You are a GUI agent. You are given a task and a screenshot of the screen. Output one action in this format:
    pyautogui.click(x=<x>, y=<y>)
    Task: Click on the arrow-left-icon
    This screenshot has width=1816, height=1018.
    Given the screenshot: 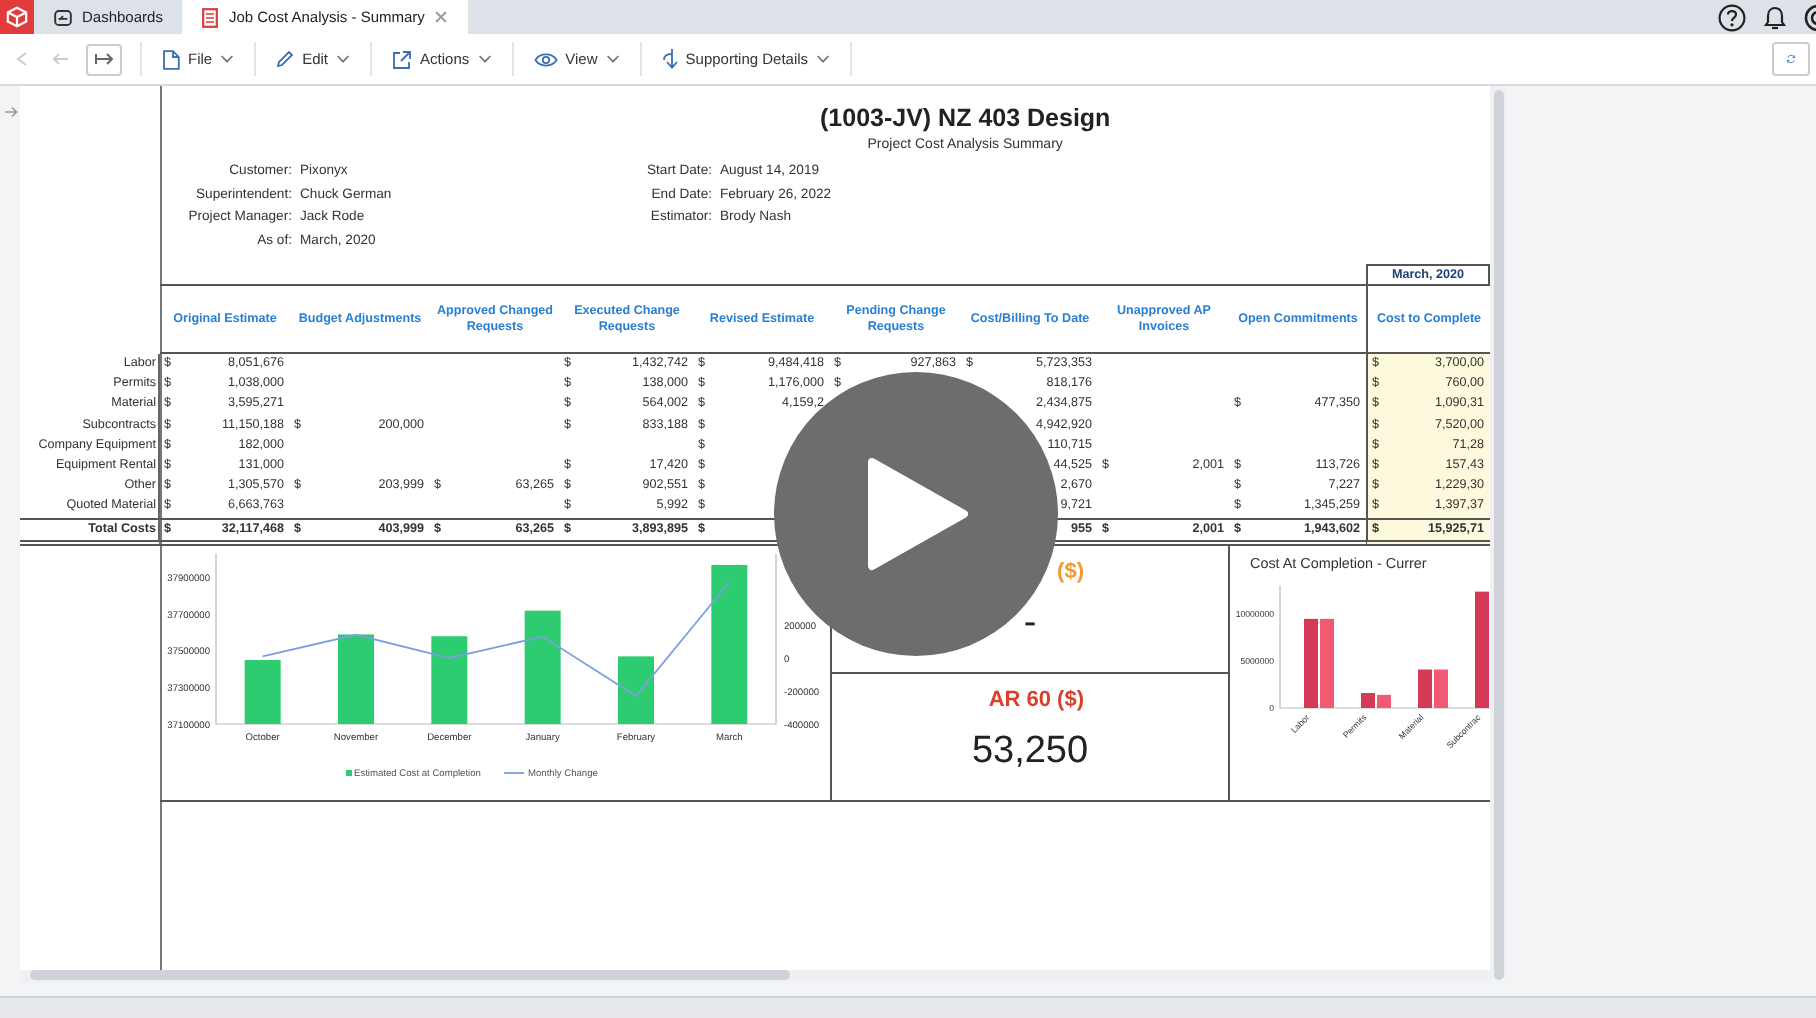 What is the action you would take?
    pyautogui.click(x=60, y=59)
    